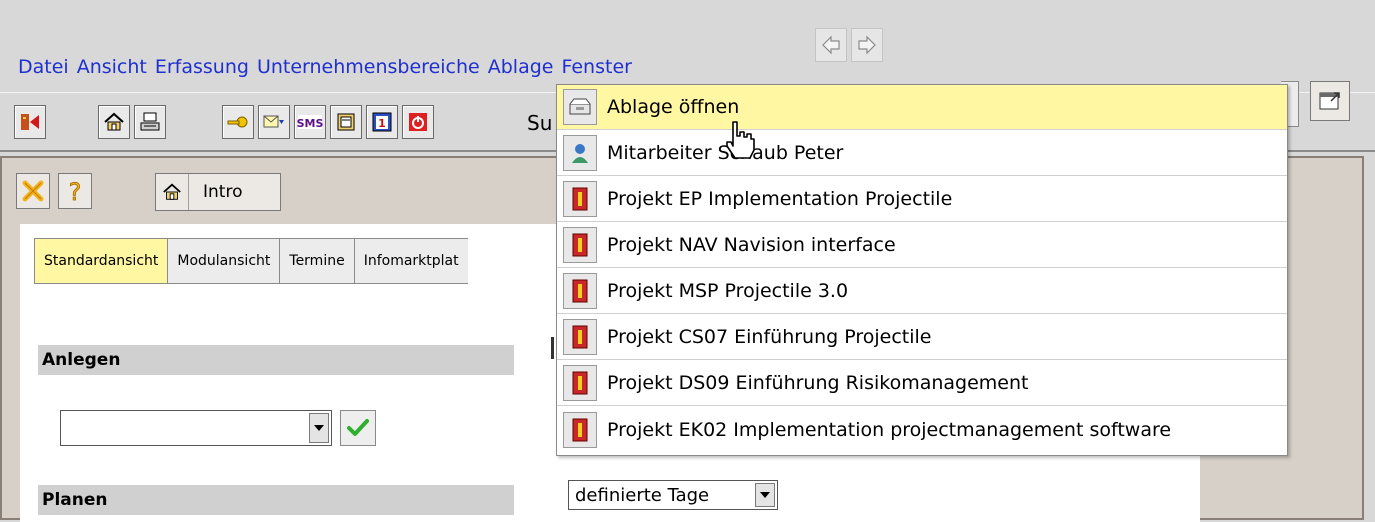 This screenshot has height=522, width=1375. Describe the element at coordinates (202, 67) in the screenshot. I see `menu-erfassung: Erfassung` at that location.